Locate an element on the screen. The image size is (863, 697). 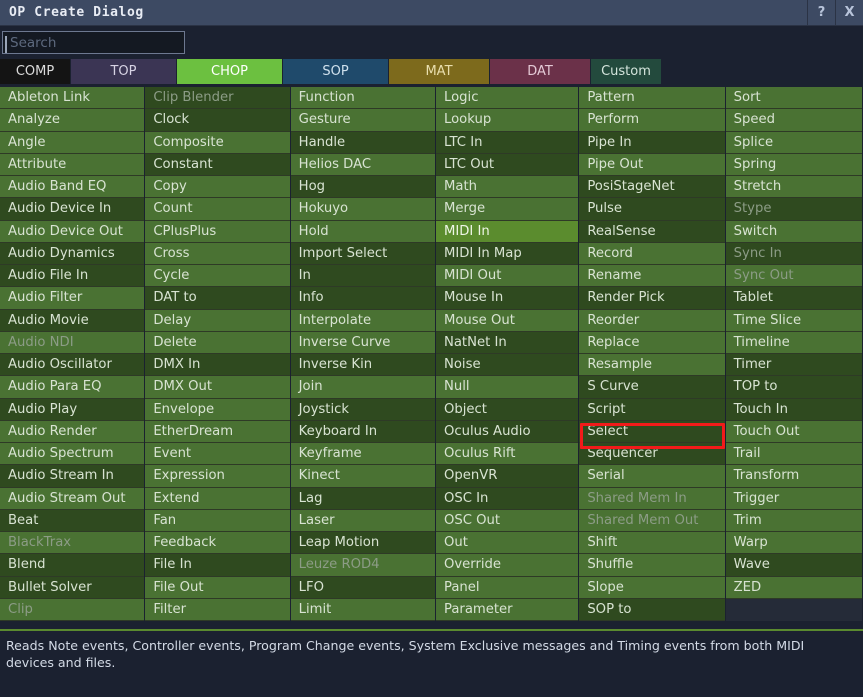
operator-item: Mouse In is located at coordinates (507, 298).